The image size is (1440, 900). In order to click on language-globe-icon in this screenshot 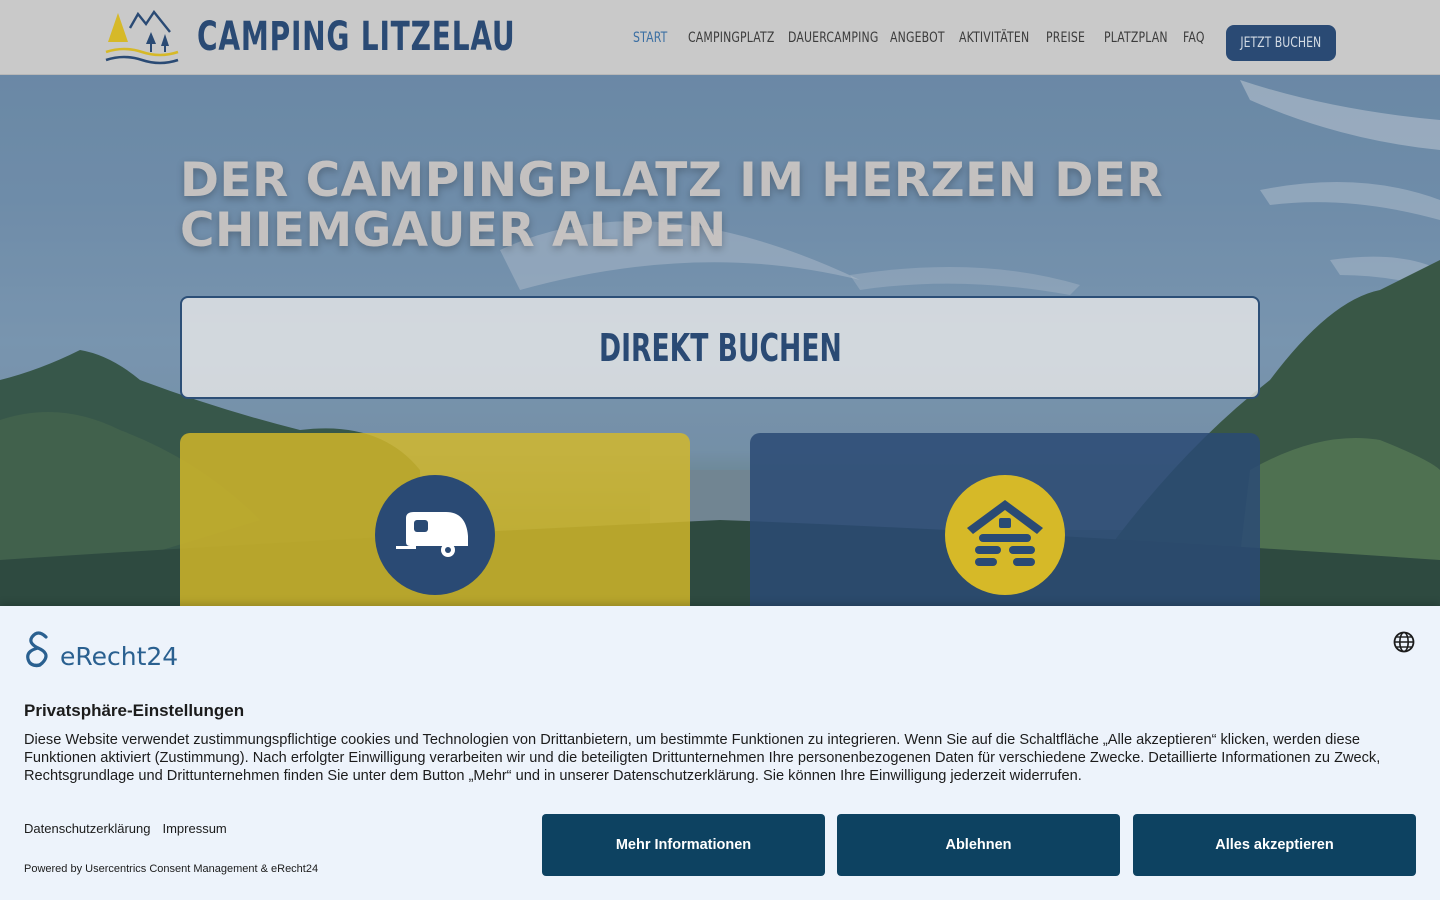, I will do `click(1404, 642)`.